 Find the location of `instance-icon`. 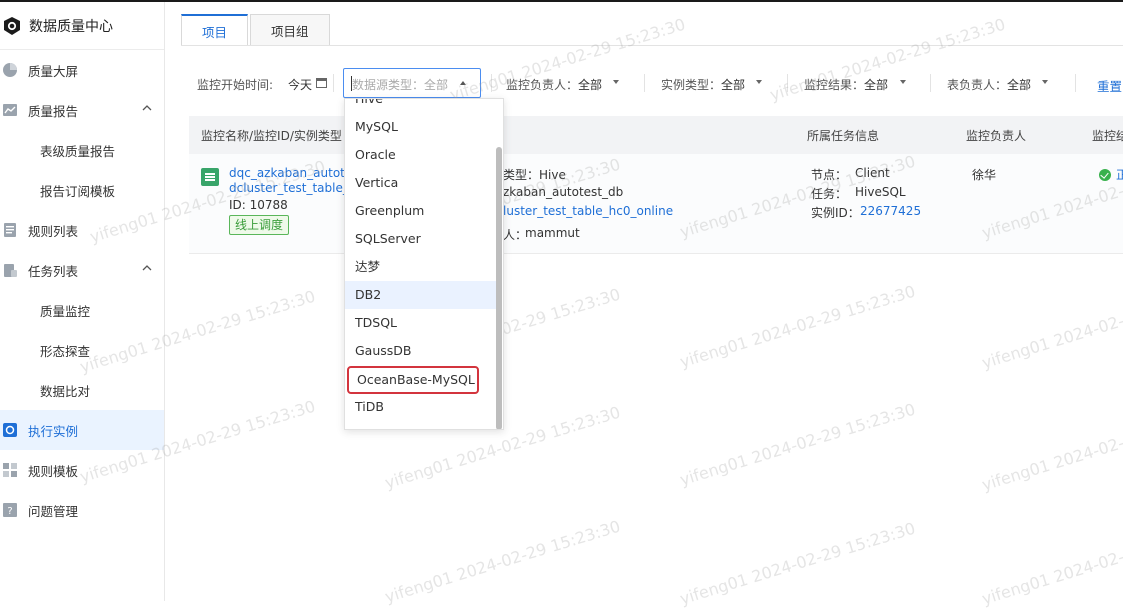

instance-icon is located at coordinates (10, 430).